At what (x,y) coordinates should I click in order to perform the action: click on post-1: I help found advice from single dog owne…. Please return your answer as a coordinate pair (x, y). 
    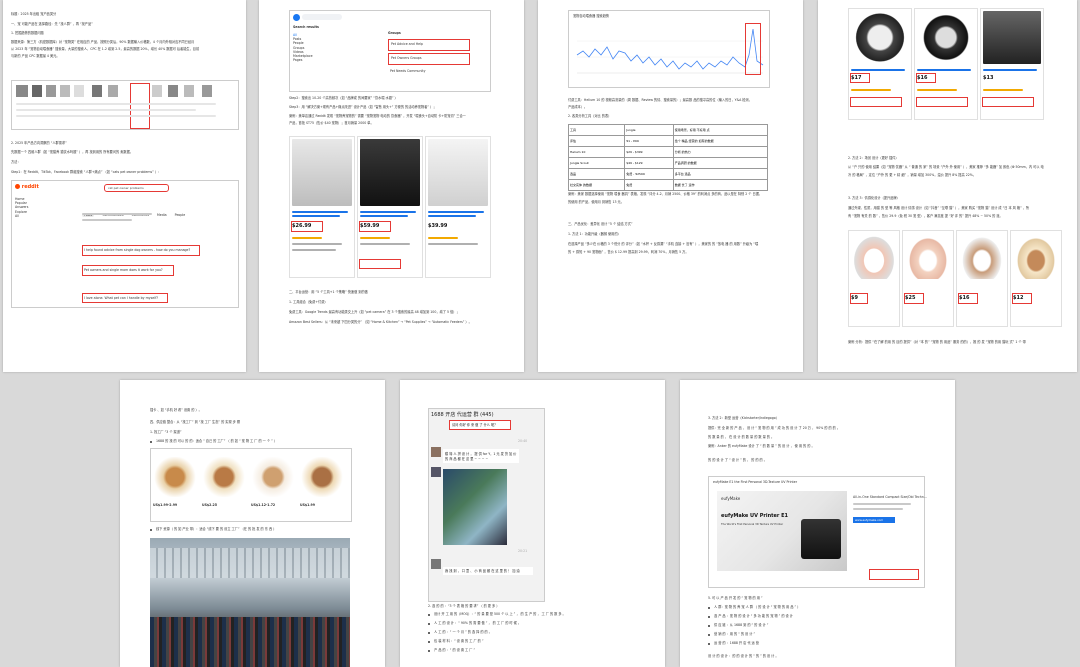
    Looking at the image, I should click on (141, 250).